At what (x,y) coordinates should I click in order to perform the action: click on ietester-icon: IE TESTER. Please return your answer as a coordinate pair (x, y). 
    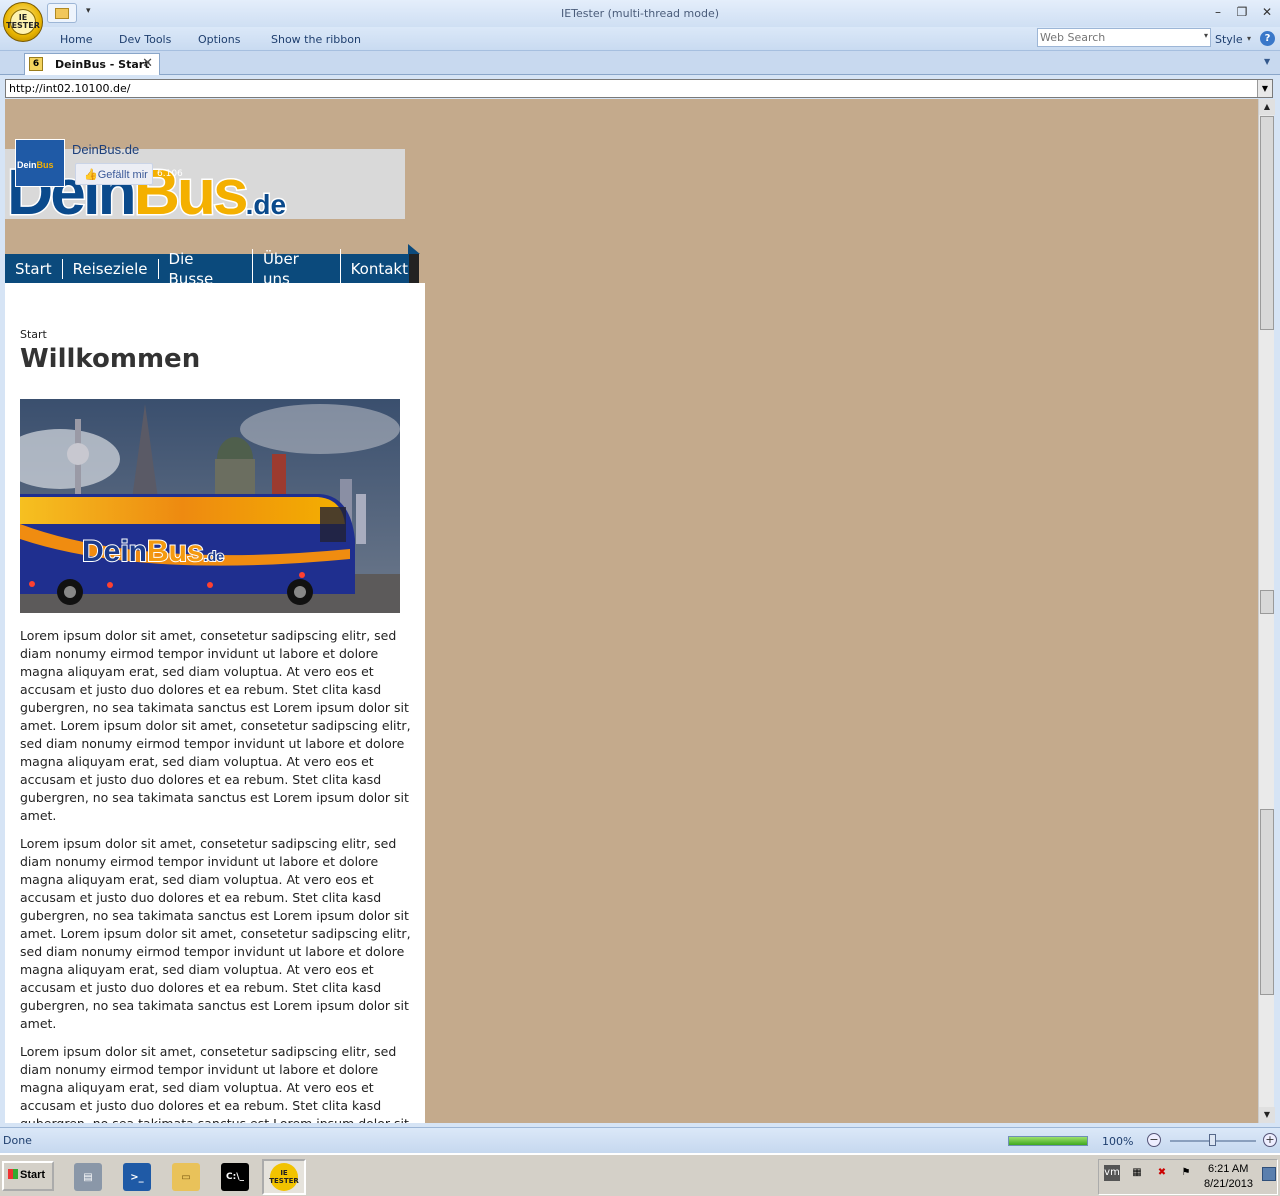
    Looking at the image, I should click on (284, 1177).